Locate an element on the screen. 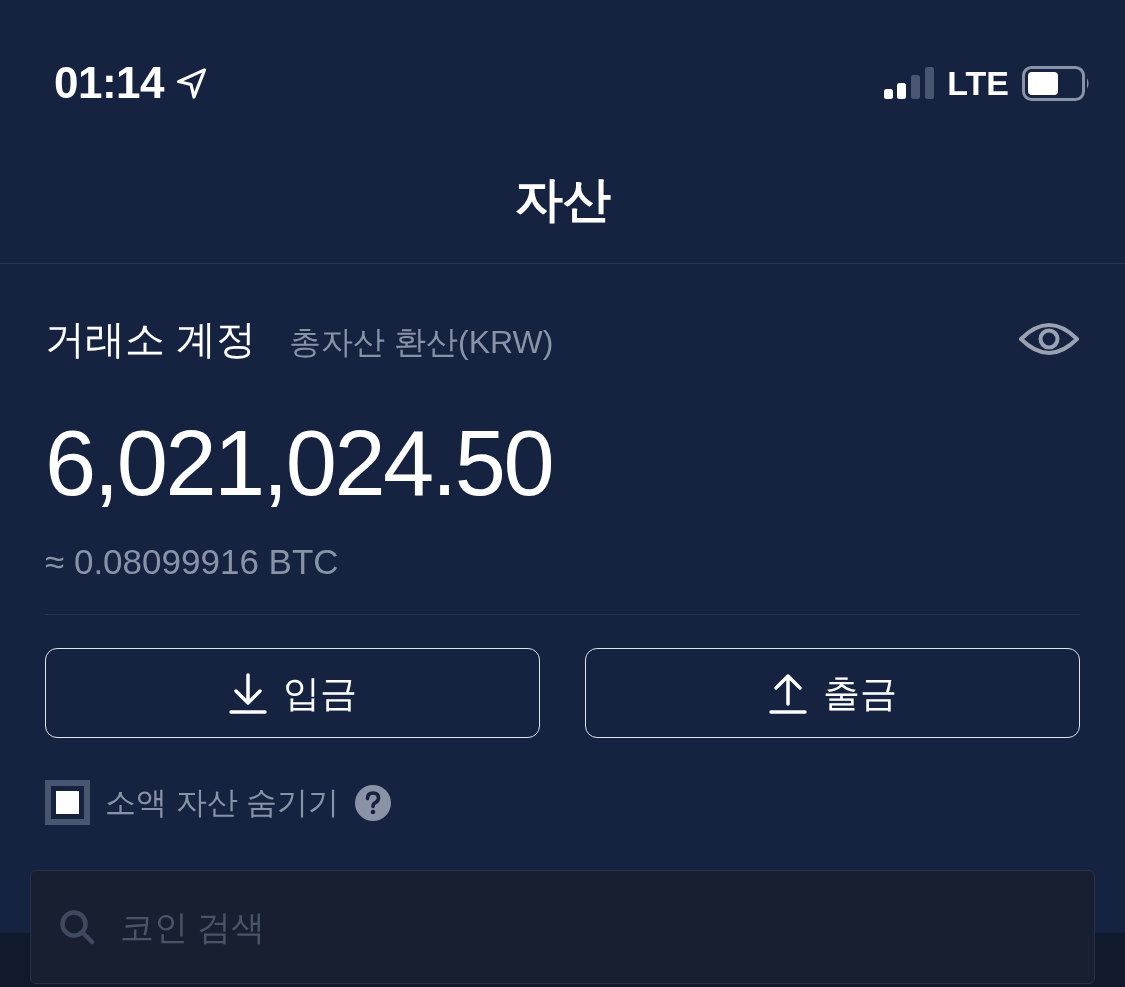  deposit-button: 입금 is located at coordinates (292, 693).